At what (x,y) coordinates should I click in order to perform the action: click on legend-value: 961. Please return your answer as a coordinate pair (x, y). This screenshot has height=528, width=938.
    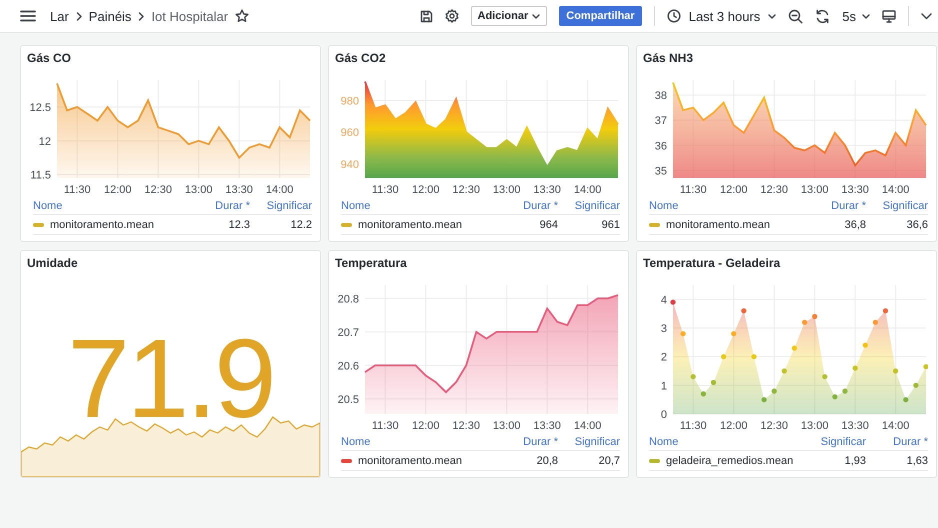
    Looking at the image, I should click on (610, 224).